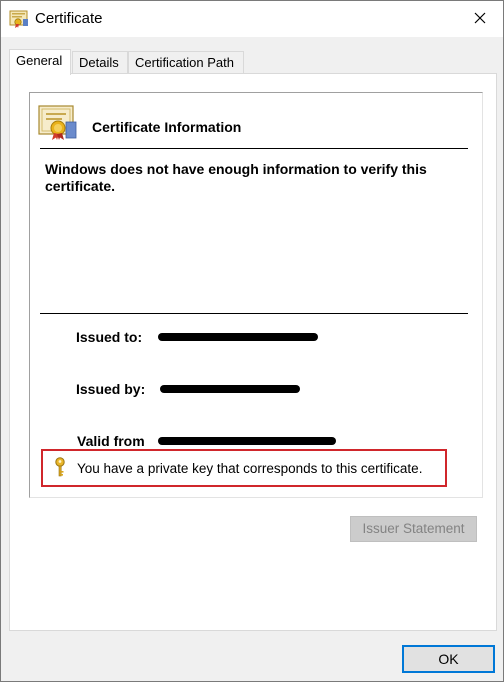  I want to click on issued-by-label: Issued by:, so click(111, 389).